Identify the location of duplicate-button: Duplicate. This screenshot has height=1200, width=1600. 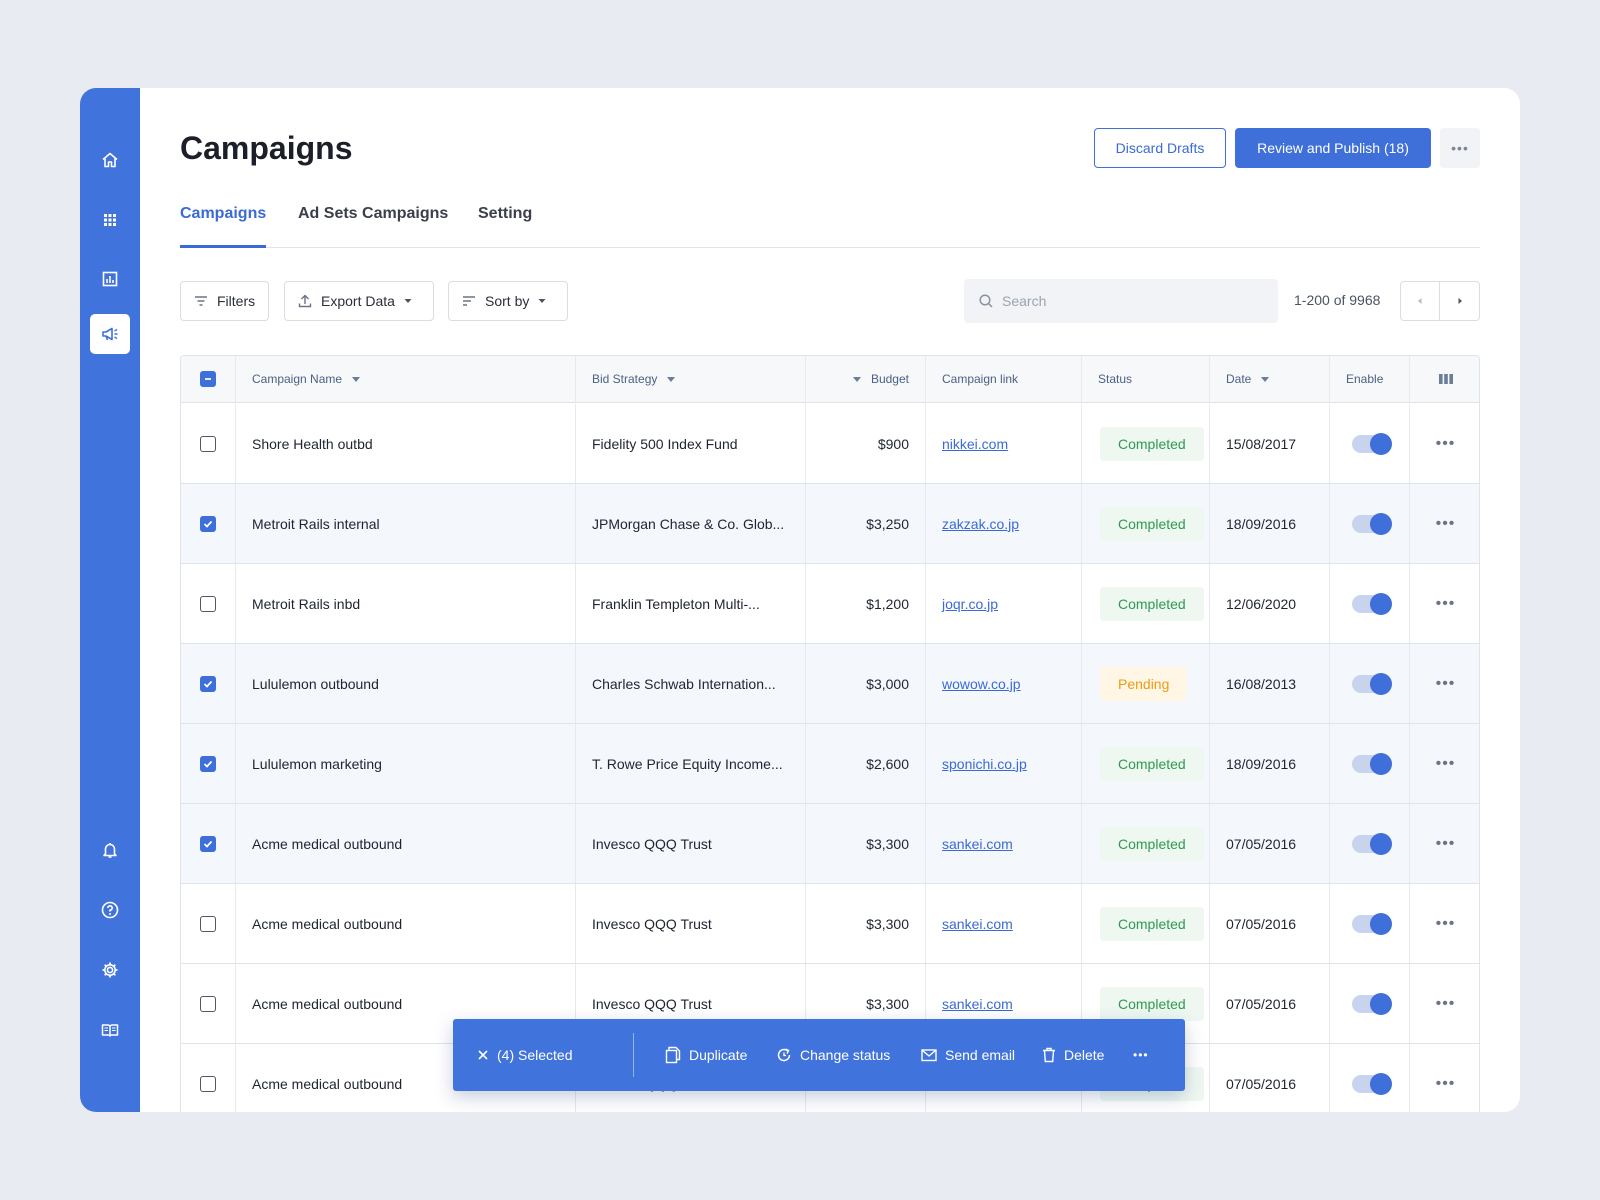
(706, 1055).